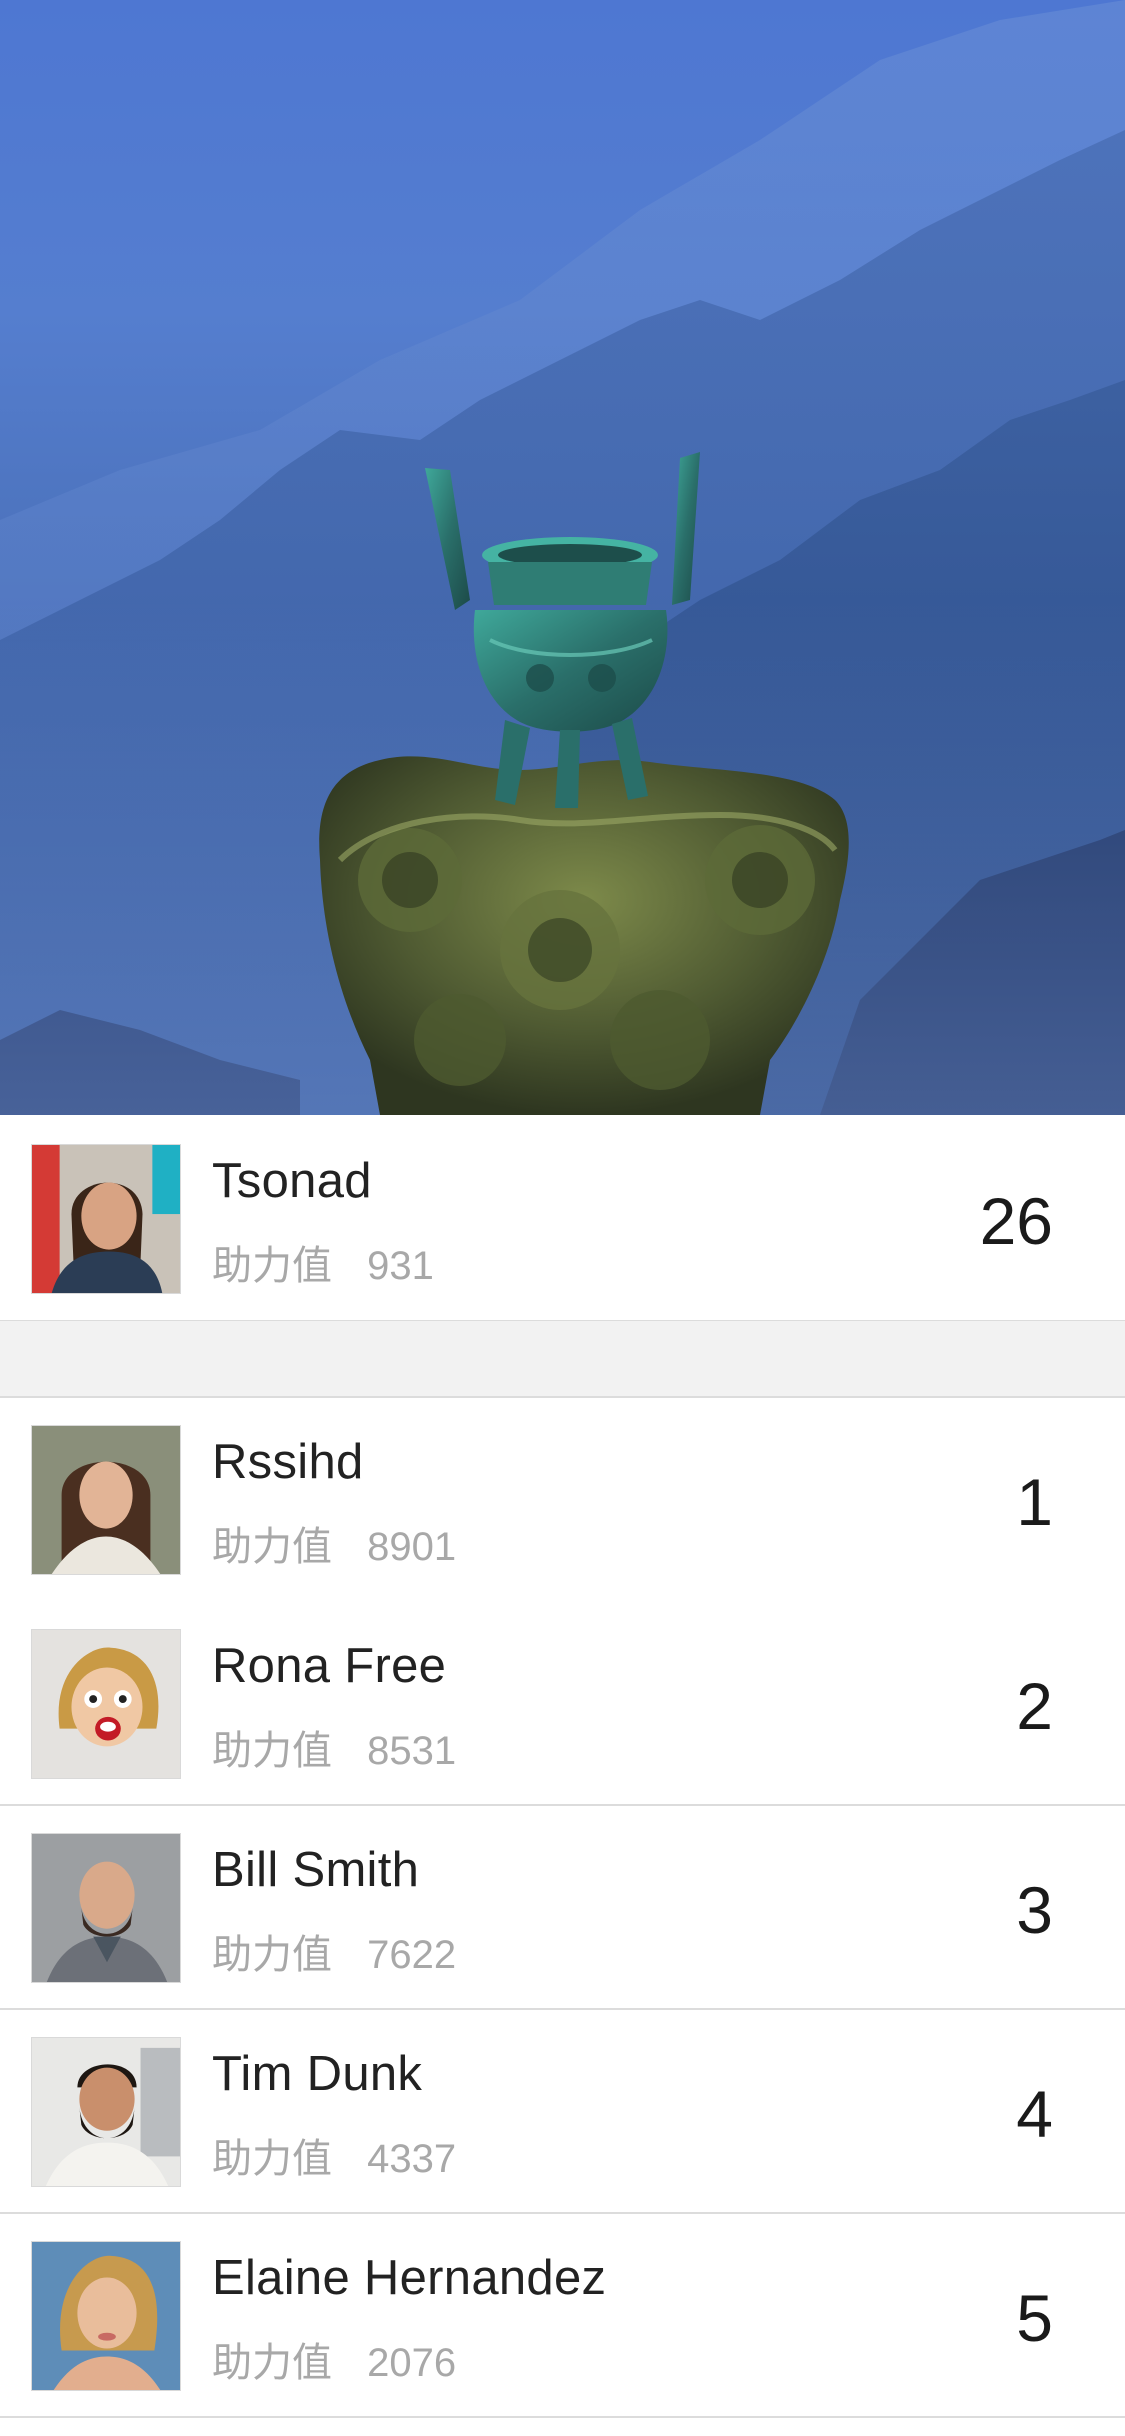 This screenshot has width=1125, height=2436. What do you see at coordinates (329, 1666) in the screenshot?
I see `user-name: Rona Free` at bounding box center [329, 1666].